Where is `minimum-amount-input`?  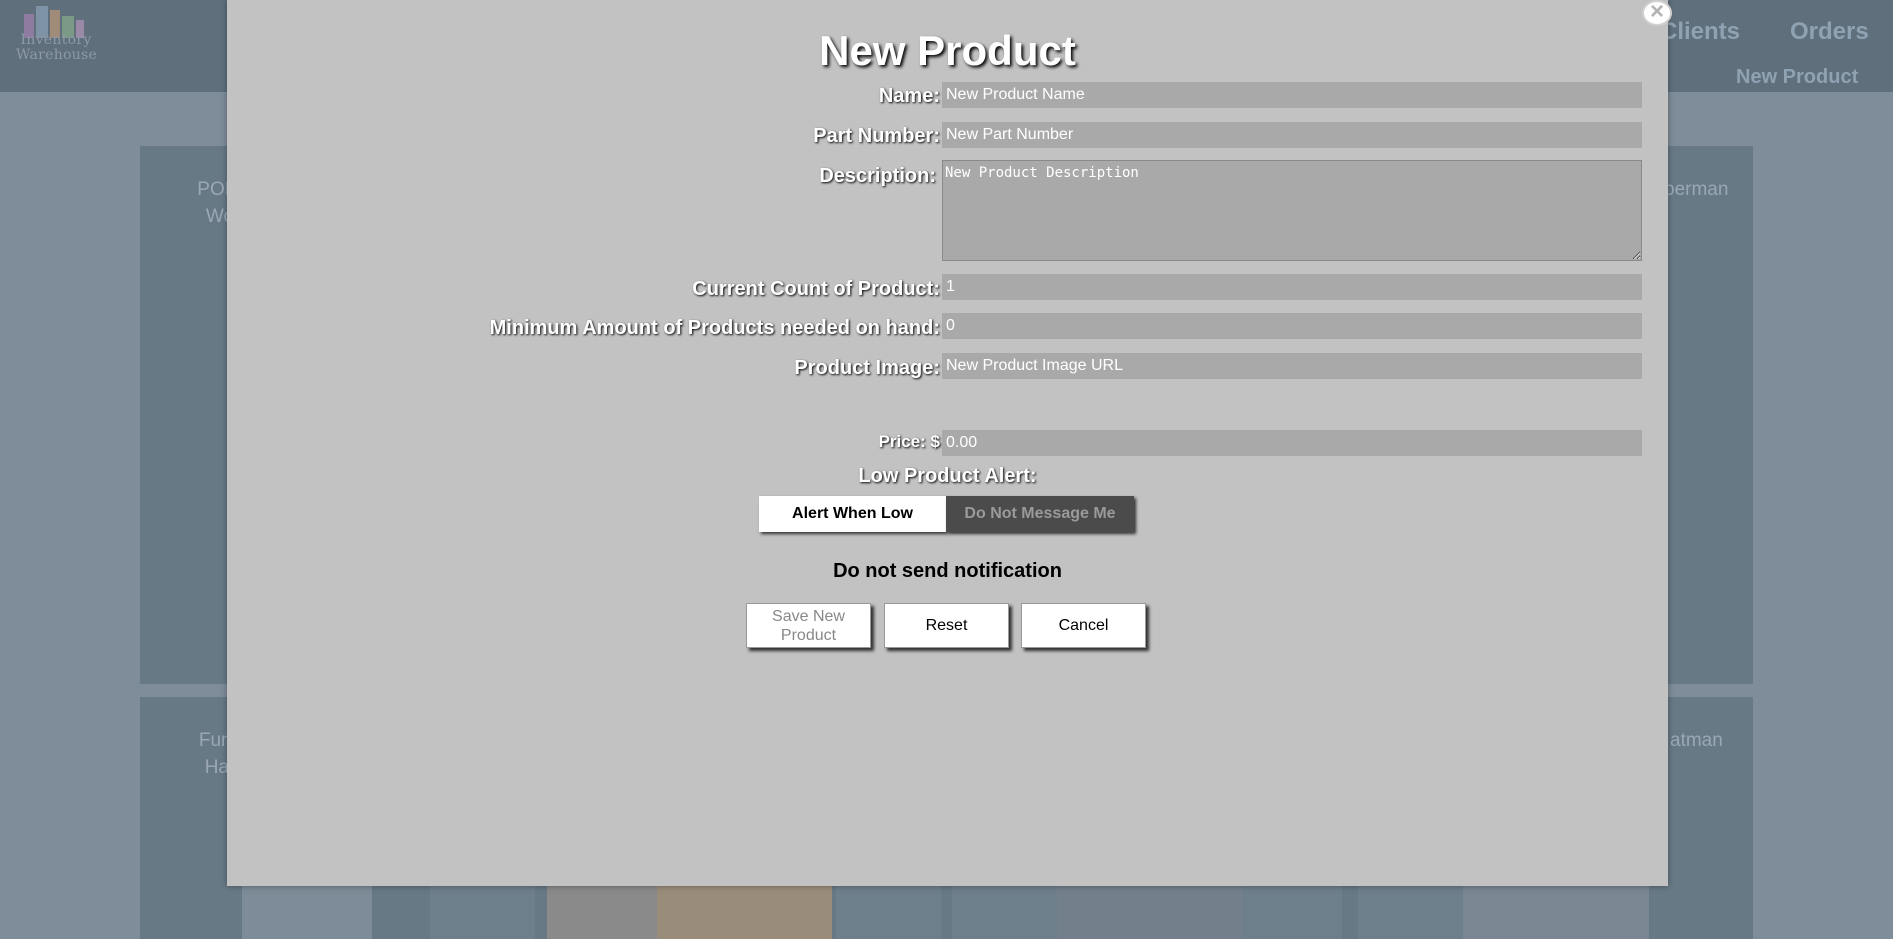 minimum-amount-input is located at coordinates (1292, 326).